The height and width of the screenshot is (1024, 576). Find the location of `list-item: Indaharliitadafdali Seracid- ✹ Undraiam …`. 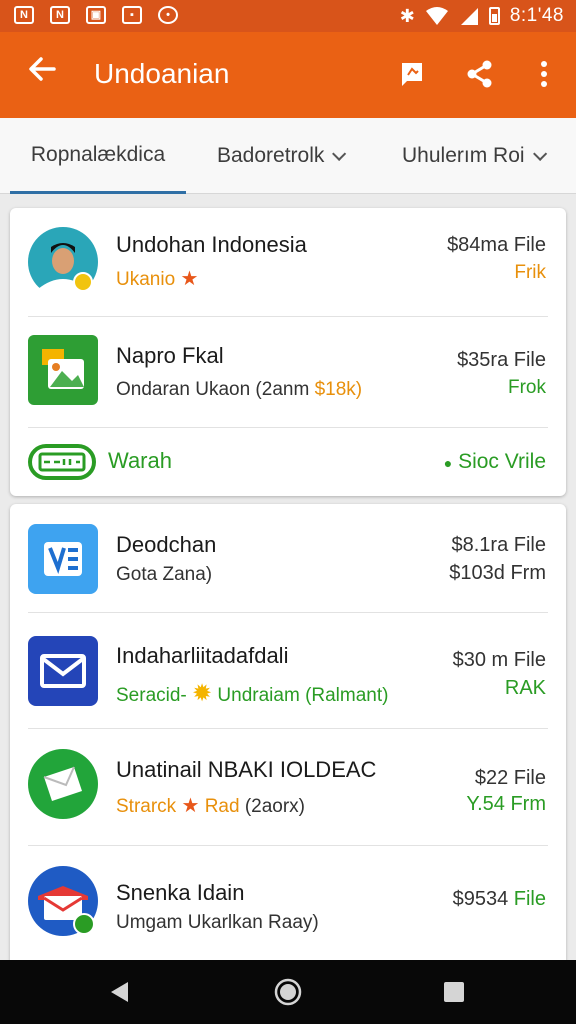

list-item: Indaharliitadafdali Seracid- ✹ Undraiam … is located at coordinates (288, 670).